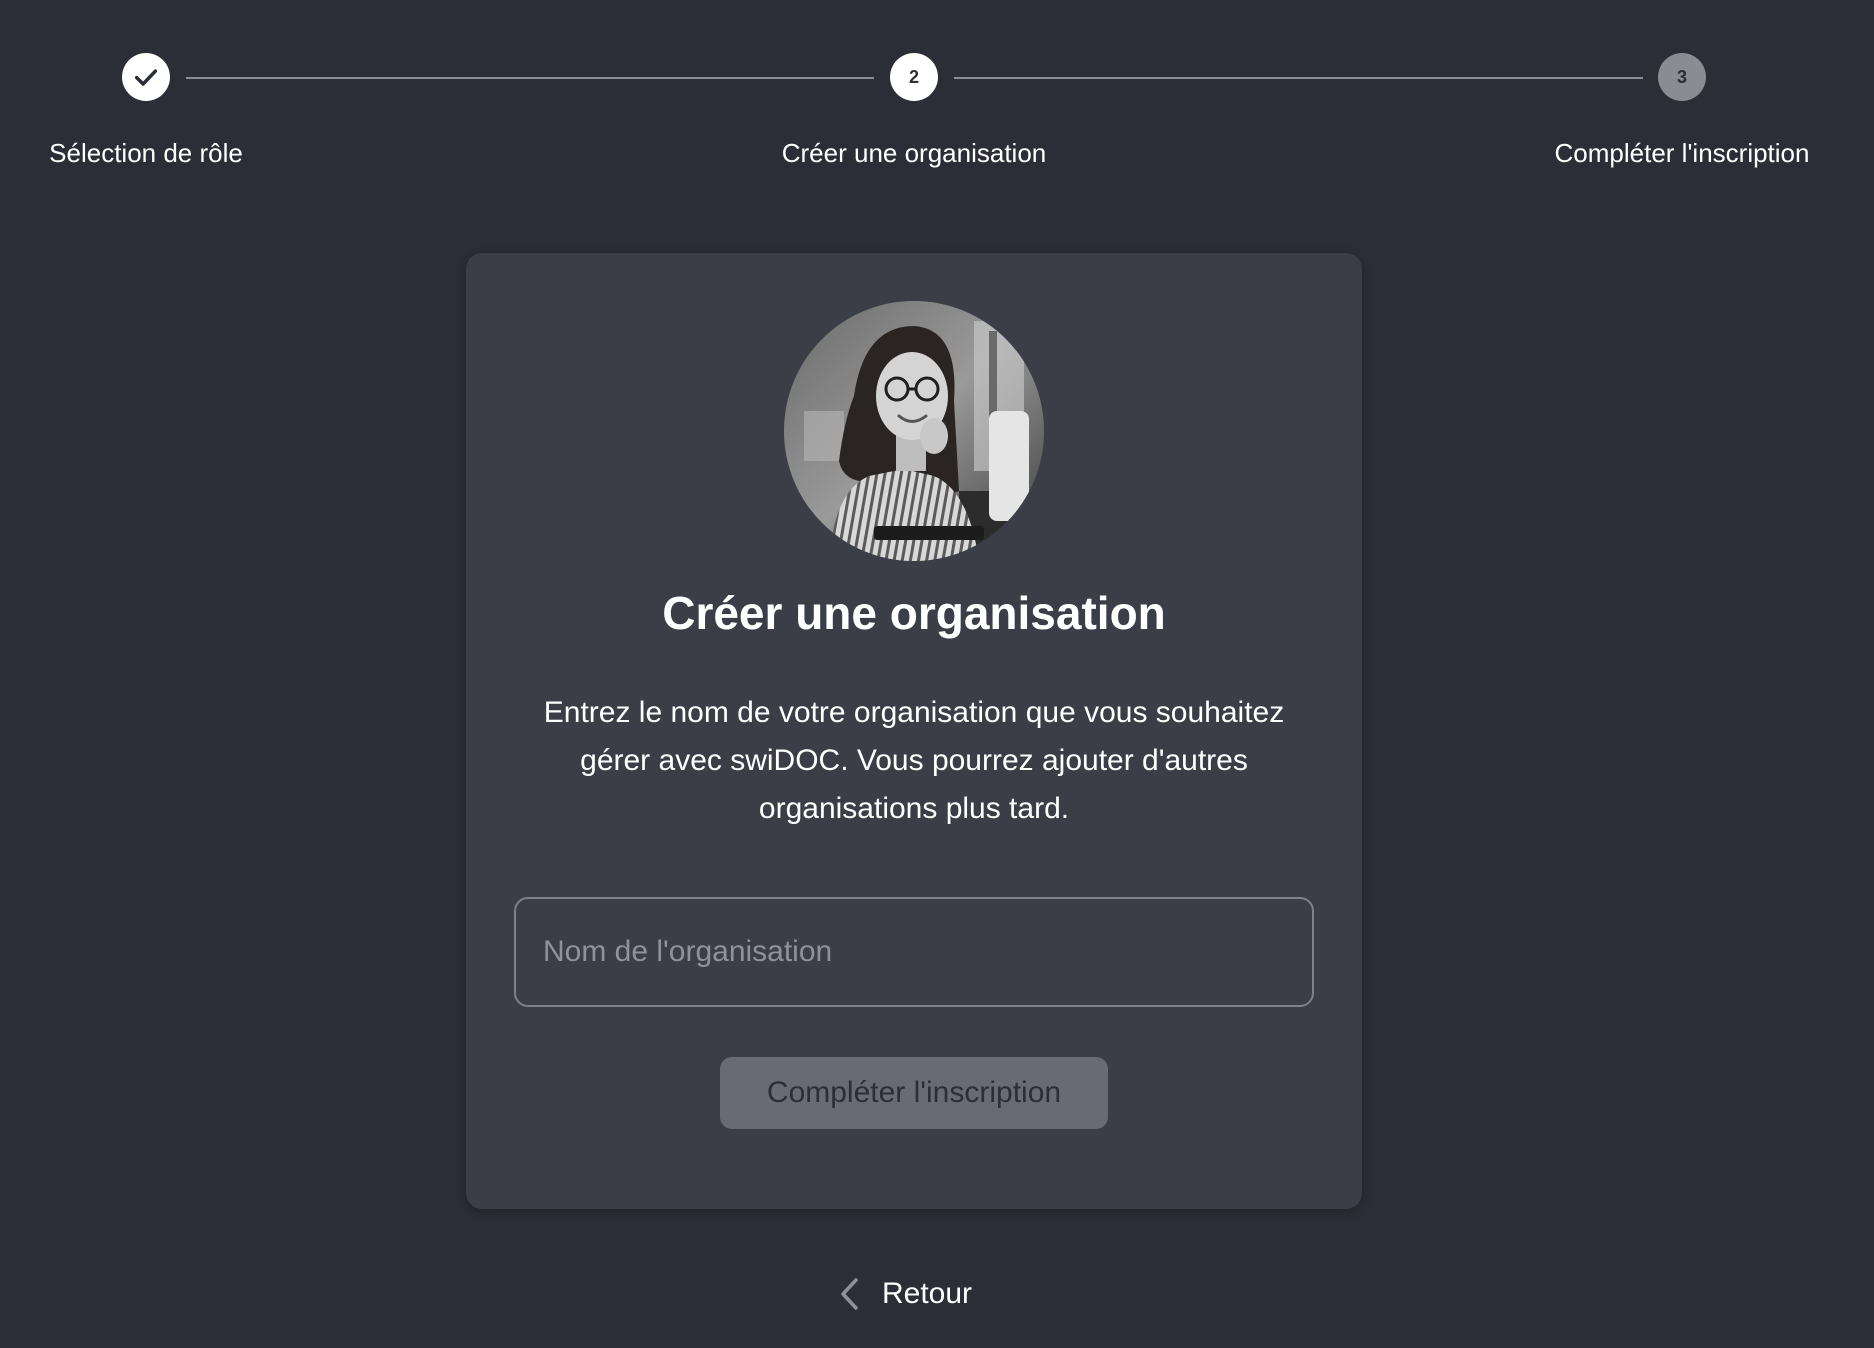 The image size is (1874, 1348). I want to click on back-link: Retour, so click(905, 1294).